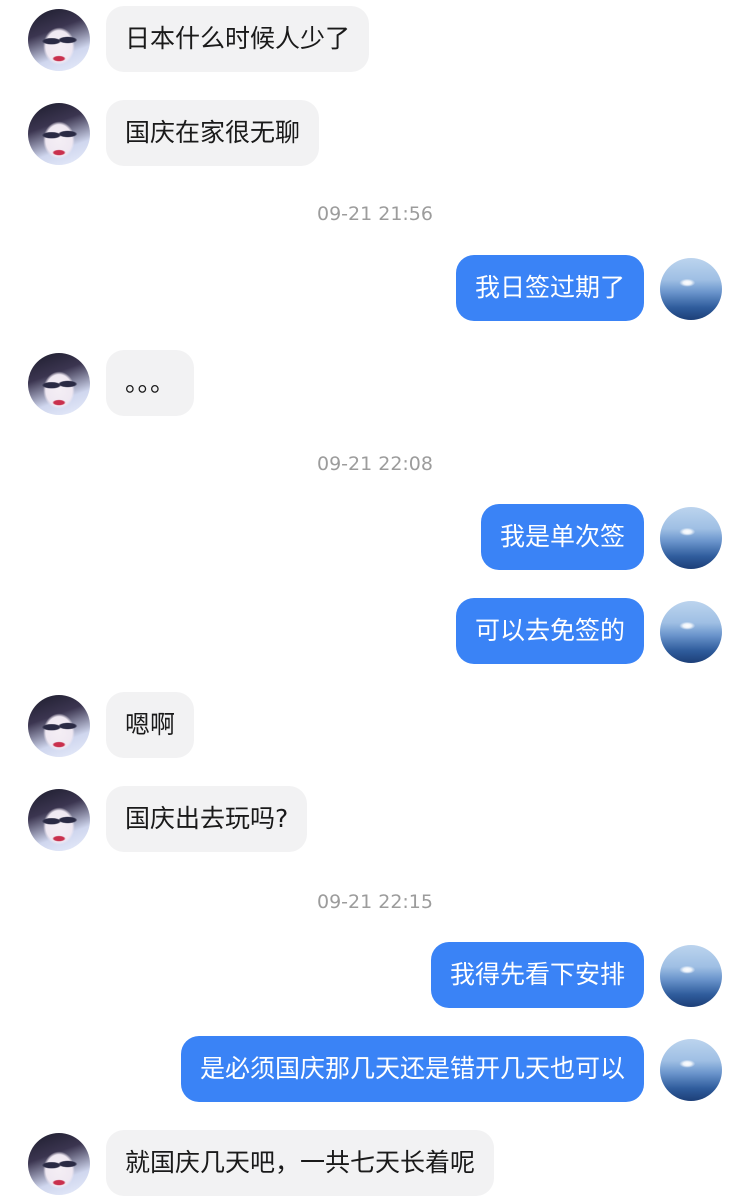 Image resolution: width=750 pixels, height=1200 pixels. I want to click on message-bubble: 嗯啊, so click(150, 725).